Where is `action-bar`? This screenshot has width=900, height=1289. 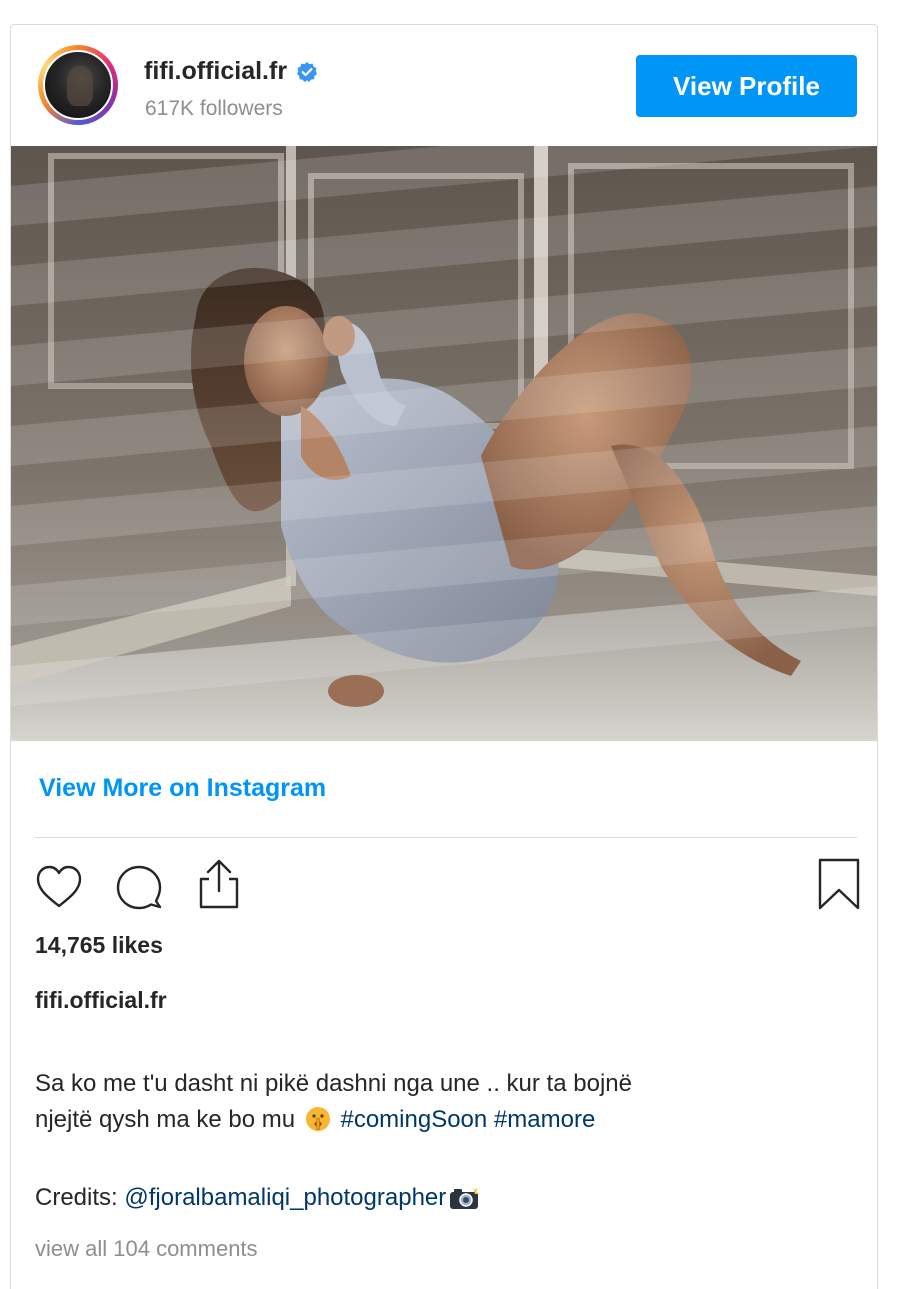 action-bar is located at coordinates (448, 885).